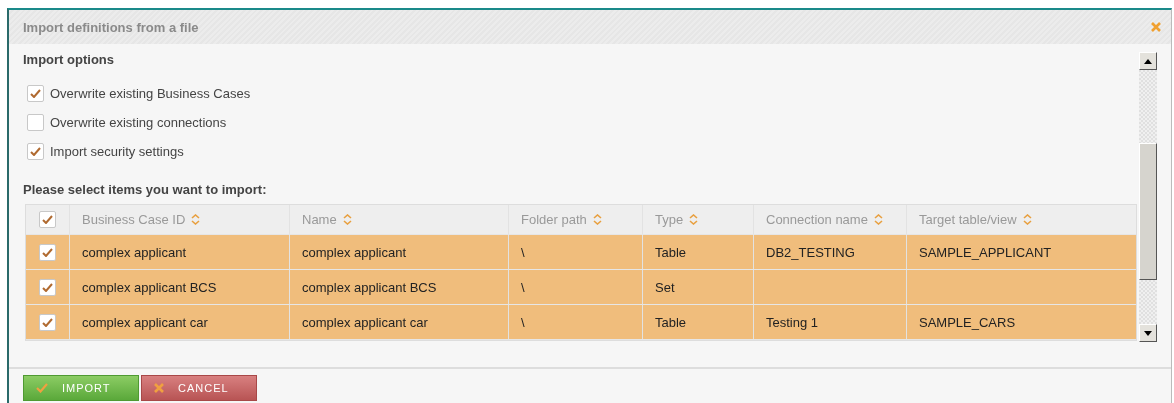 The width and height of the screenshot is (1174, 403). I want to click on cancel-button: CANCEL, so click(199, 388).